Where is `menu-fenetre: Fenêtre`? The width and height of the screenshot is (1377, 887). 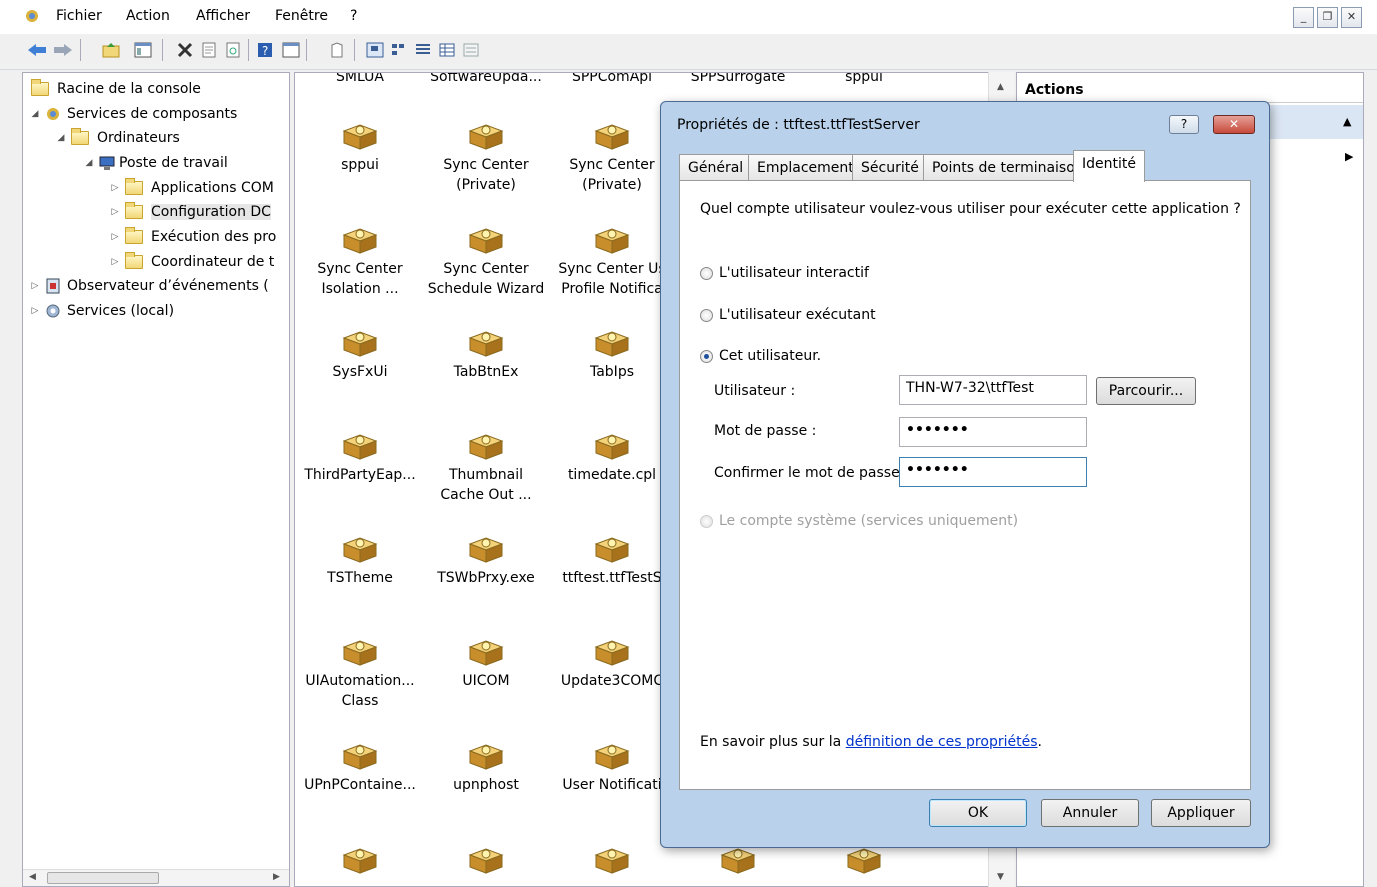
menu-fenetre: Fenêtre is located at coordinates (301, 16).